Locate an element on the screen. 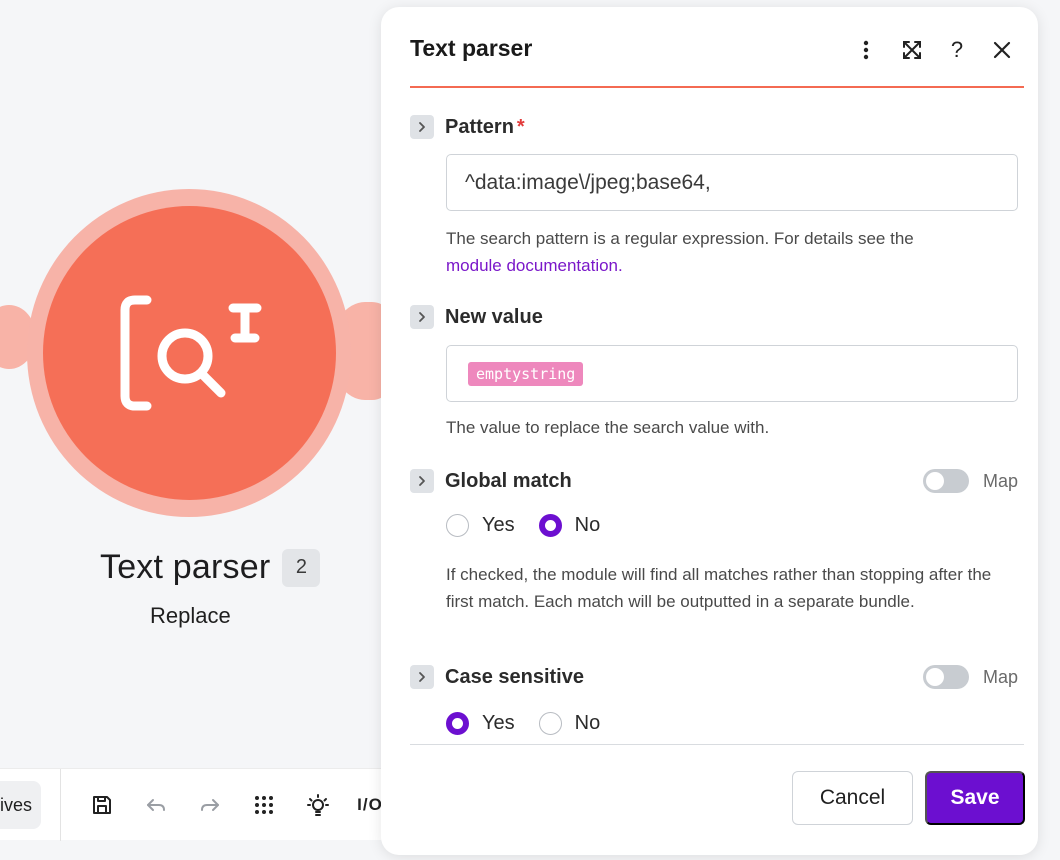 The image size is (1060, 860). new-value-label: New value is located at coordinates (494, 316).